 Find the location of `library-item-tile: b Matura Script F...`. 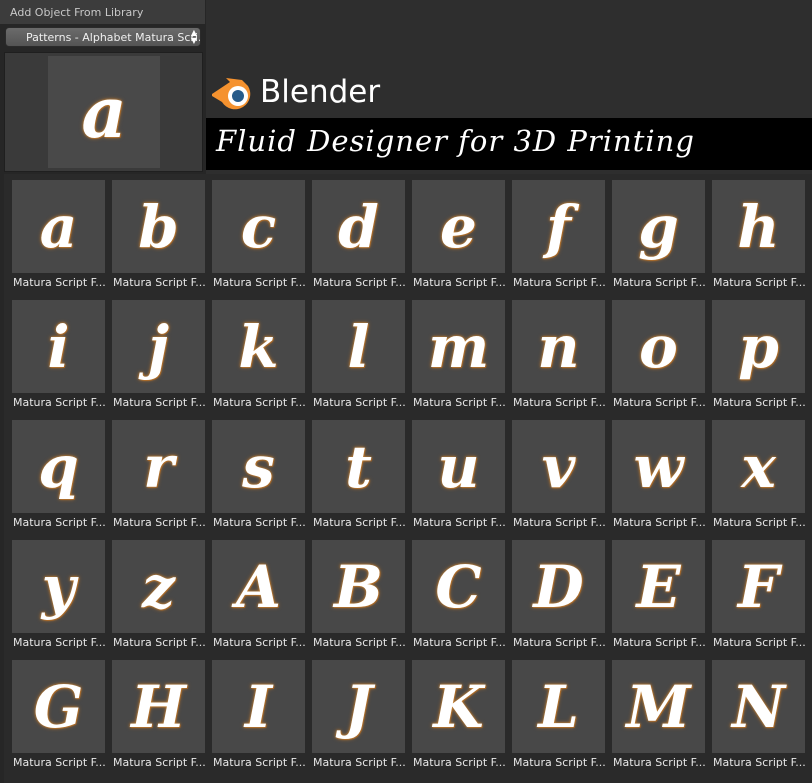

library-item-tile: b Matura Script F... is located at coordinates (154, 233).